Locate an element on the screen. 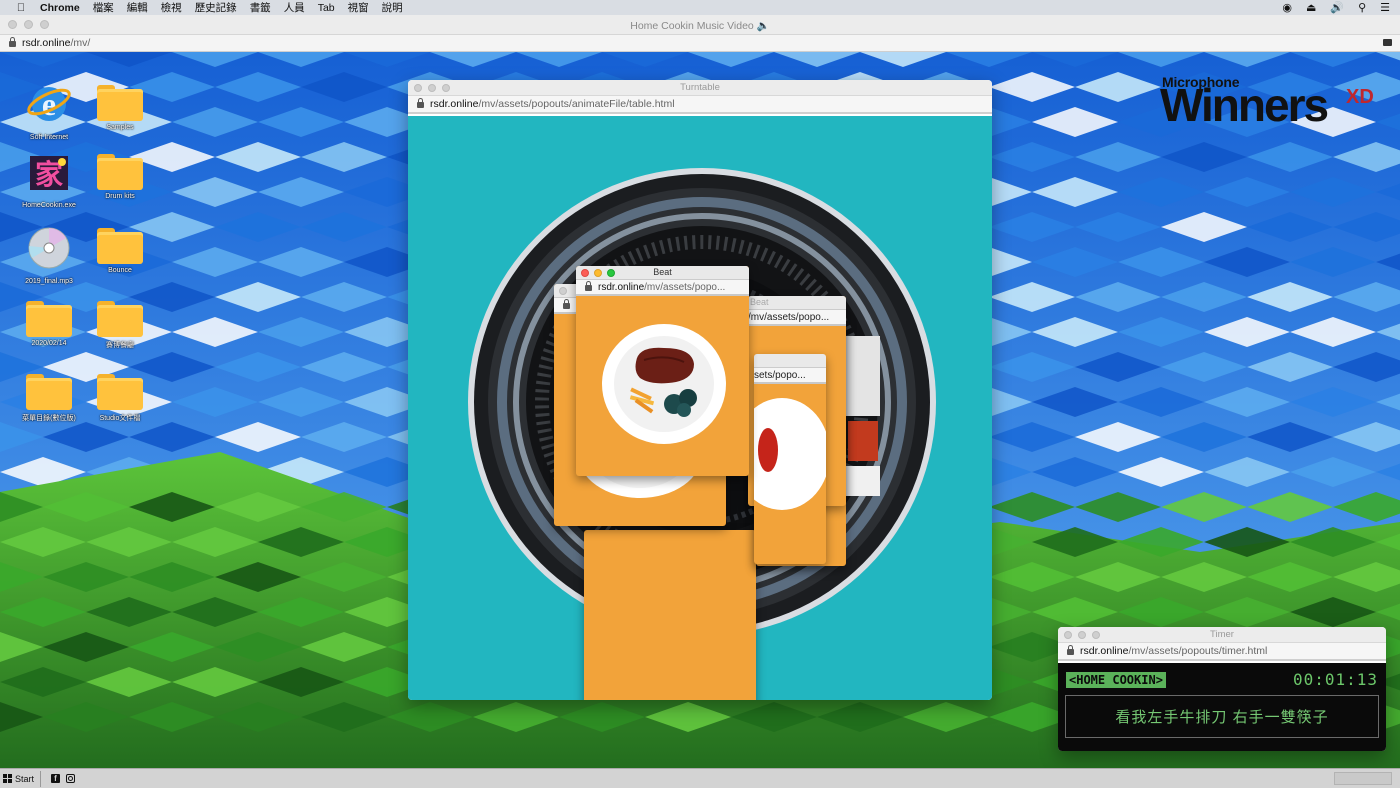  url-path: /mv/ is located at coordinates (80, 43).